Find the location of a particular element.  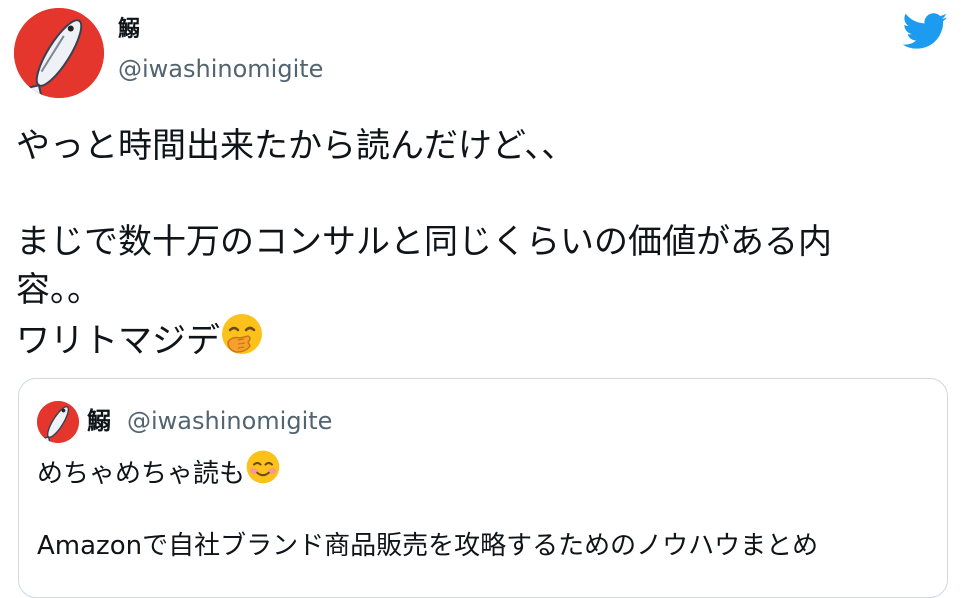

quoted-text-line: Amazonで自社ブランド商品販売を攻略するためのノウハウまとめ is located at coordinates (428, 546).